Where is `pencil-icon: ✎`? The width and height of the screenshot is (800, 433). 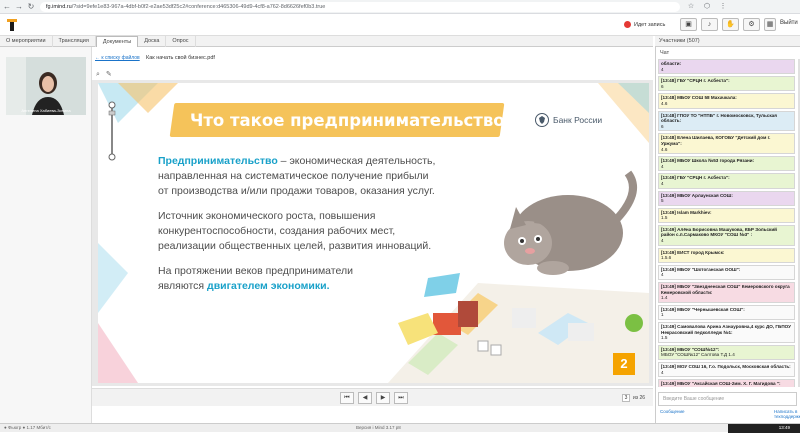 pencil-icon: ✎ is located at coordinates (109, 74).